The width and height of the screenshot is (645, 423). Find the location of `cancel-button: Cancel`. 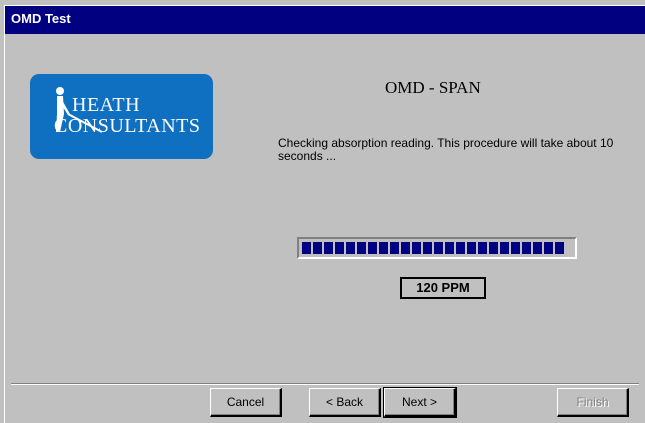

cancel-button: Cancel is located at coordinates (246, 402).